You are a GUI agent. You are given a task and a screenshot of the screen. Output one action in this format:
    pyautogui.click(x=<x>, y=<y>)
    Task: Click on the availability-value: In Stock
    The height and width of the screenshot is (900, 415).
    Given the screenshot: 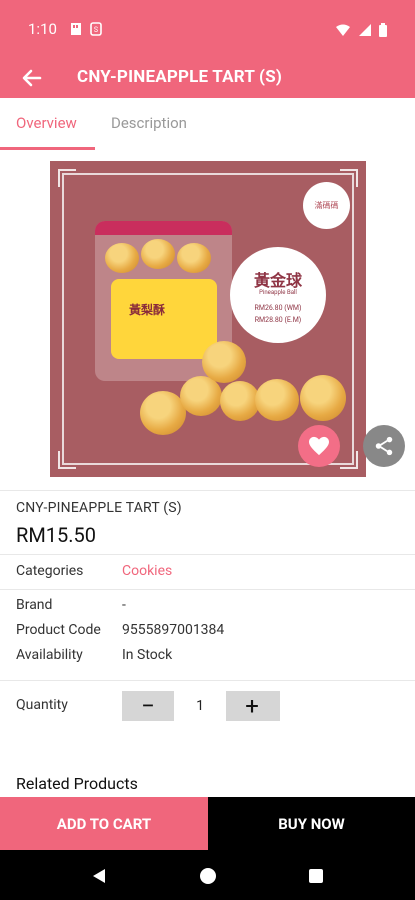 What is the action you would take?
    pyautogui.click(x=147, y=655)
    